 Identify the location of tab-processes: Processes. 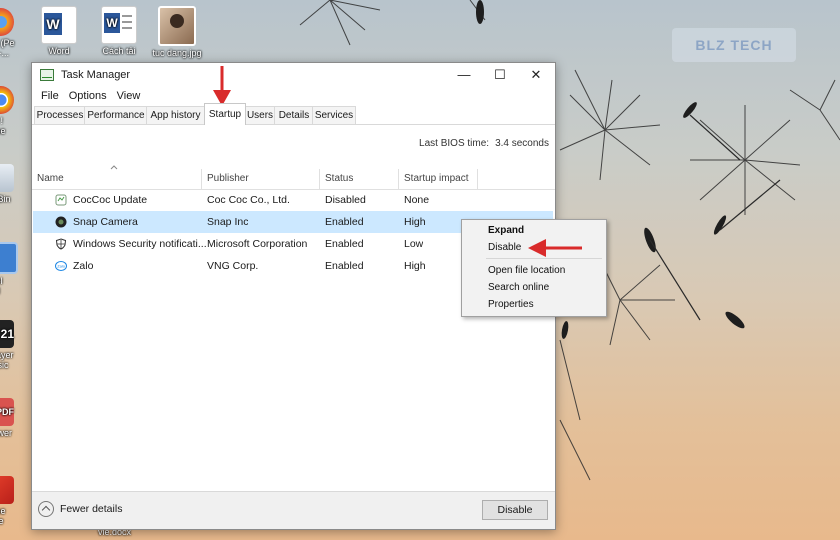
(60, 115).